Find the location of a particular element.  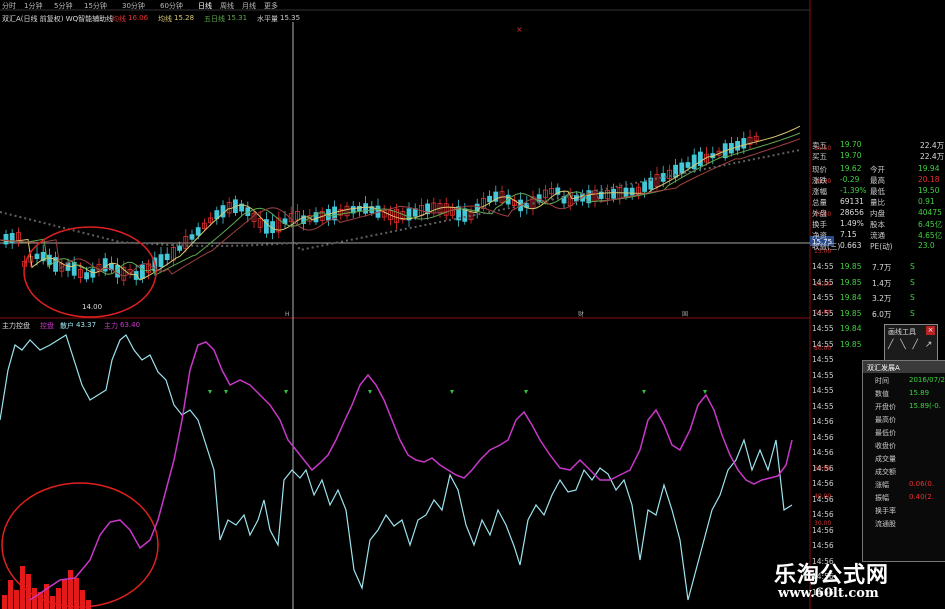

quote-cell: 1.49% is located at coordinates (852, 223).